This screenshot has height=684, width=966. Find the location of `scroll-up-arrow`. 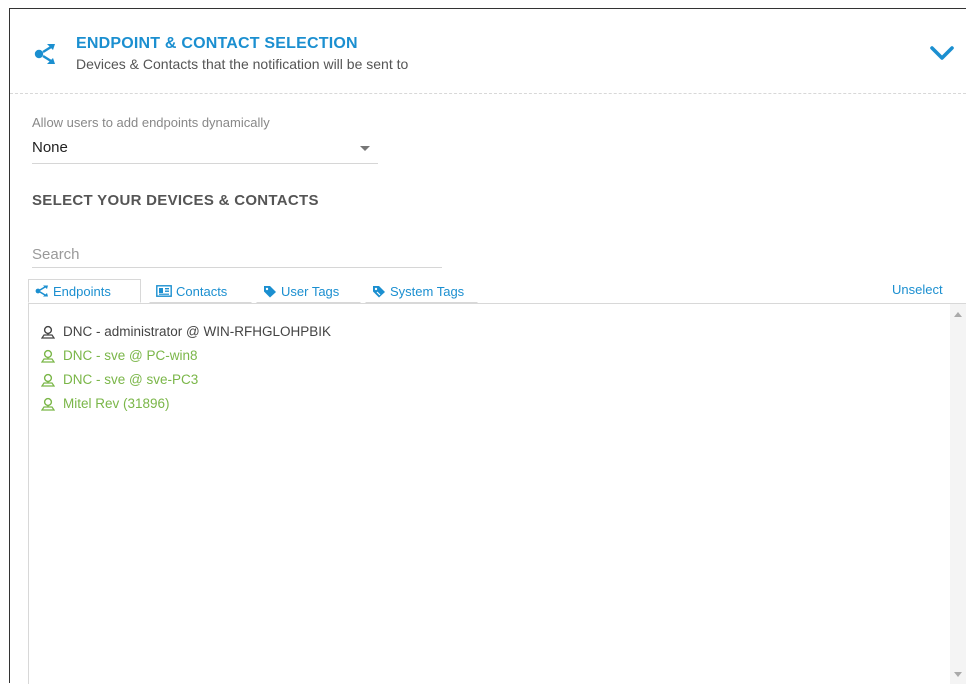

scroll-up-arrow is located at coordinates (958, 314).